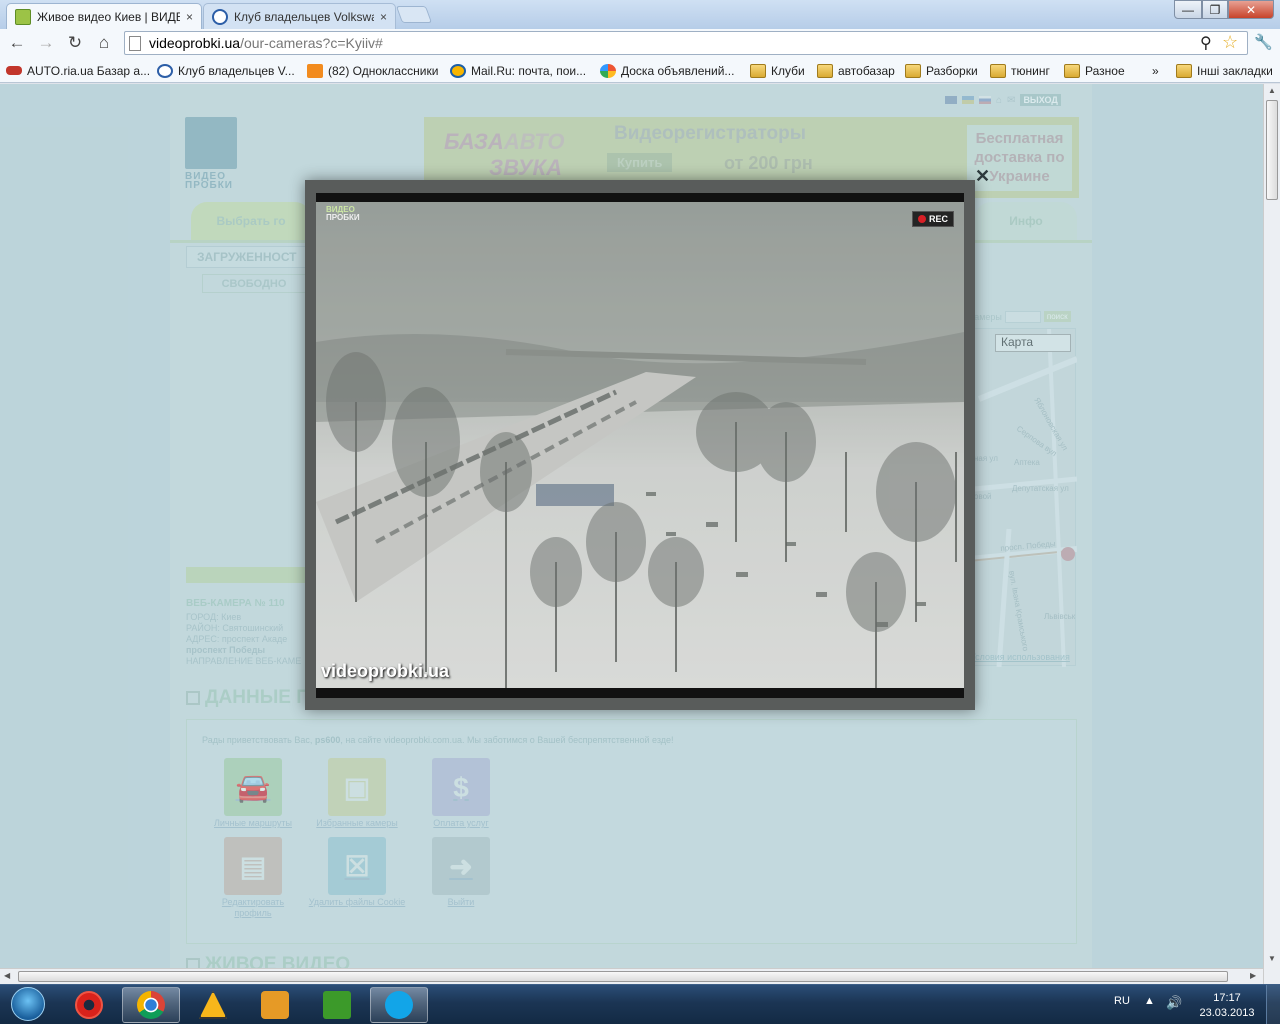  I want to click on show-desktop-button, so click(1273, 1004).